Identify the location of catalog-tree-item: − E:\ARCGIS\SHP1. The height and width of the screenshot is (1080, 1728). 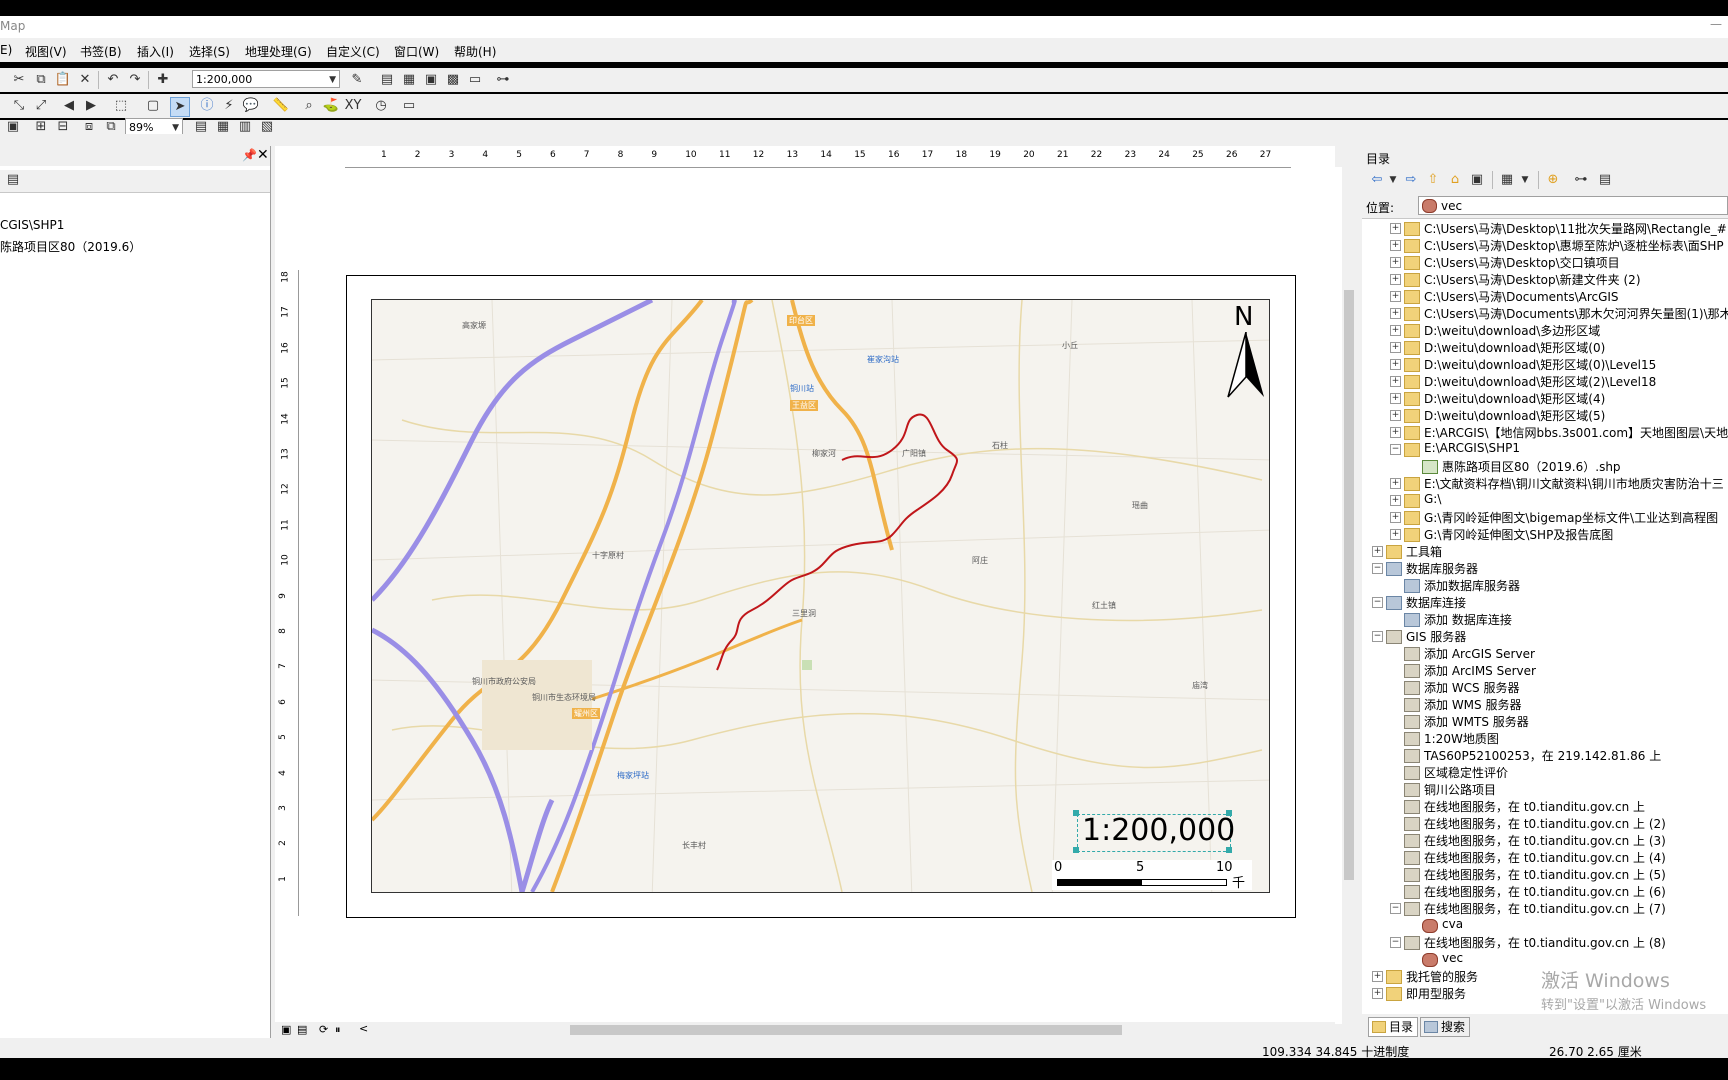
(1545, 449).